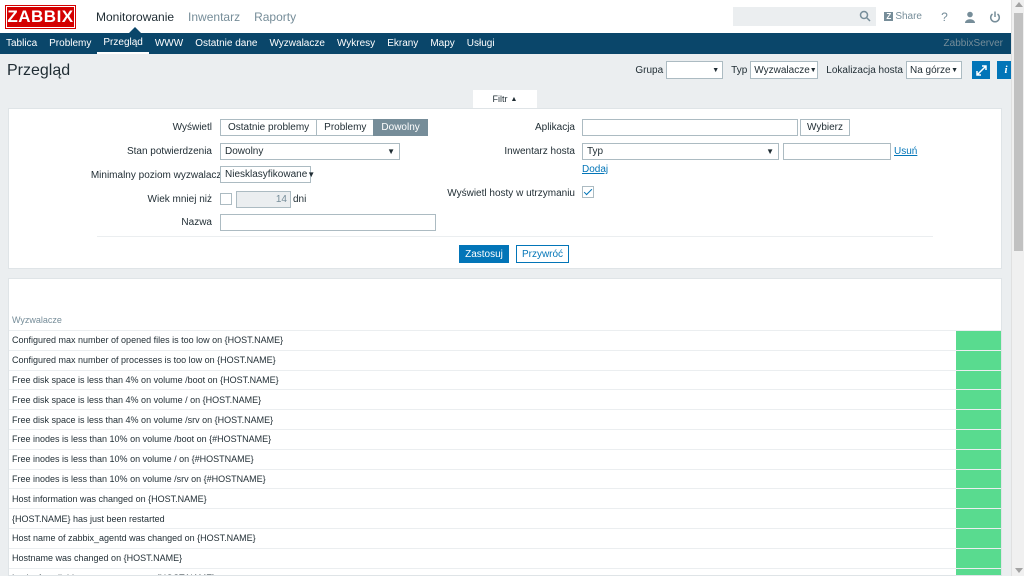 Image resolution: width=1024 pixels, height=576 pixels. What do you see at coordinates (865, 16) in the screenshot?
I see `search-icon` at bounding box center [865, 16].